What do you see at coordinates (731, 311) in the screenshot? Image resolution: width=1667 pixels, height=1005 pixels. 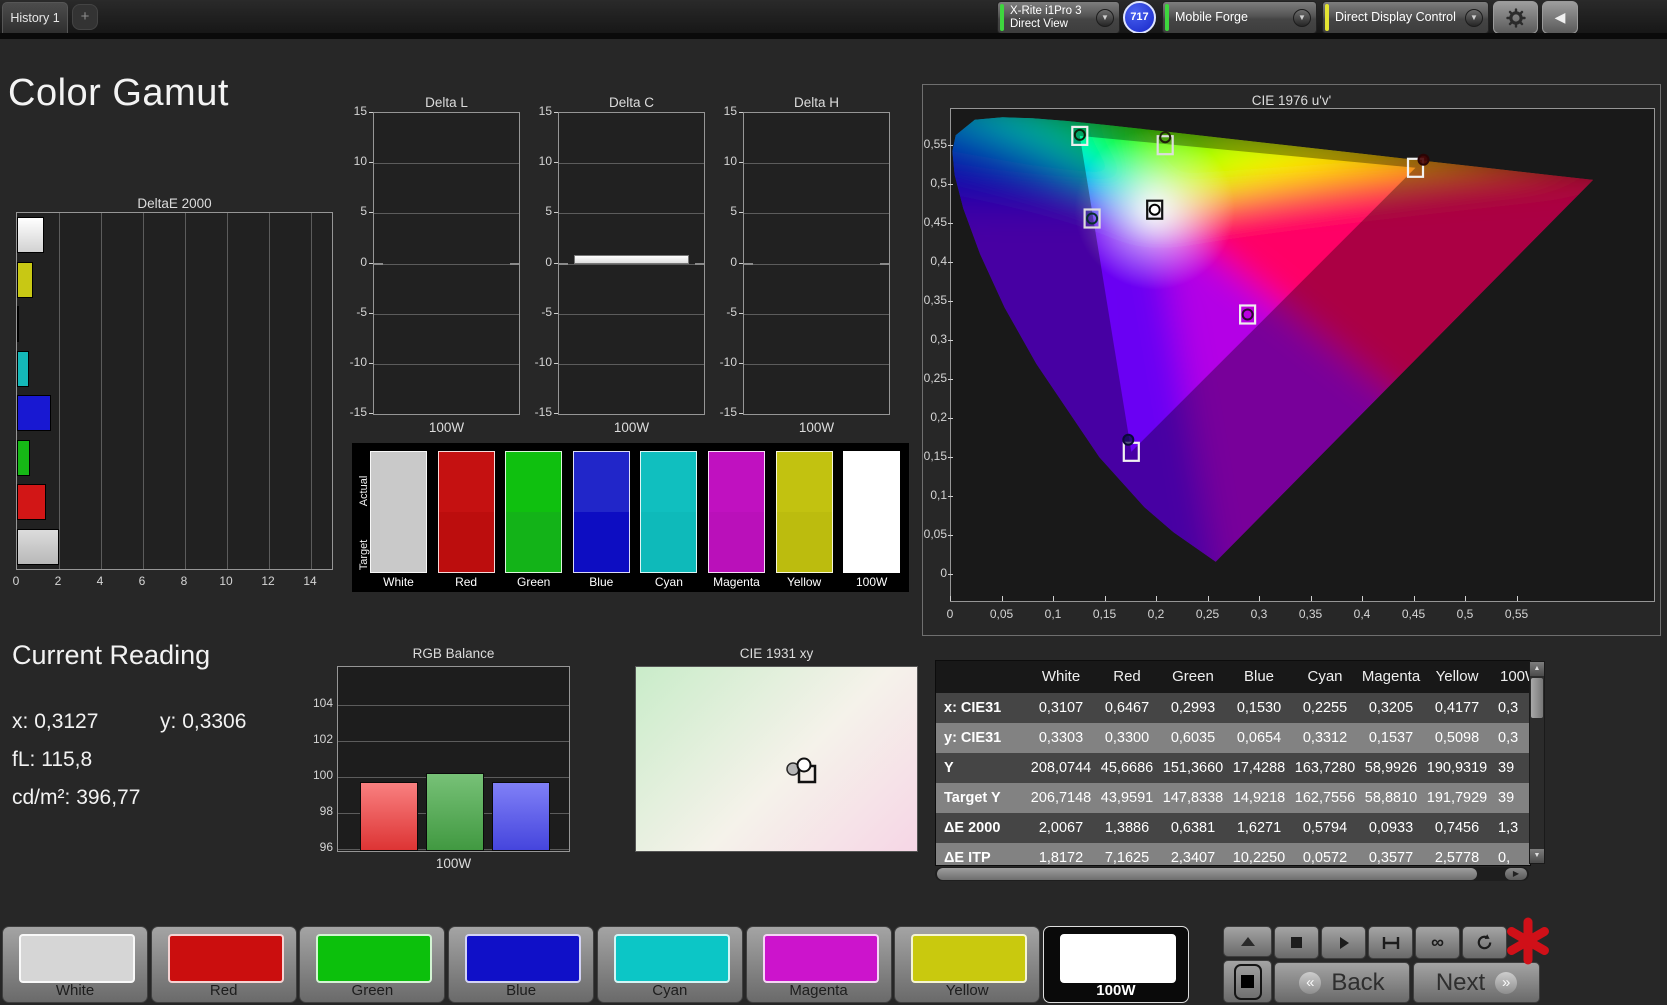 I see `y-tick: -5` at bounding box center [731, 311].